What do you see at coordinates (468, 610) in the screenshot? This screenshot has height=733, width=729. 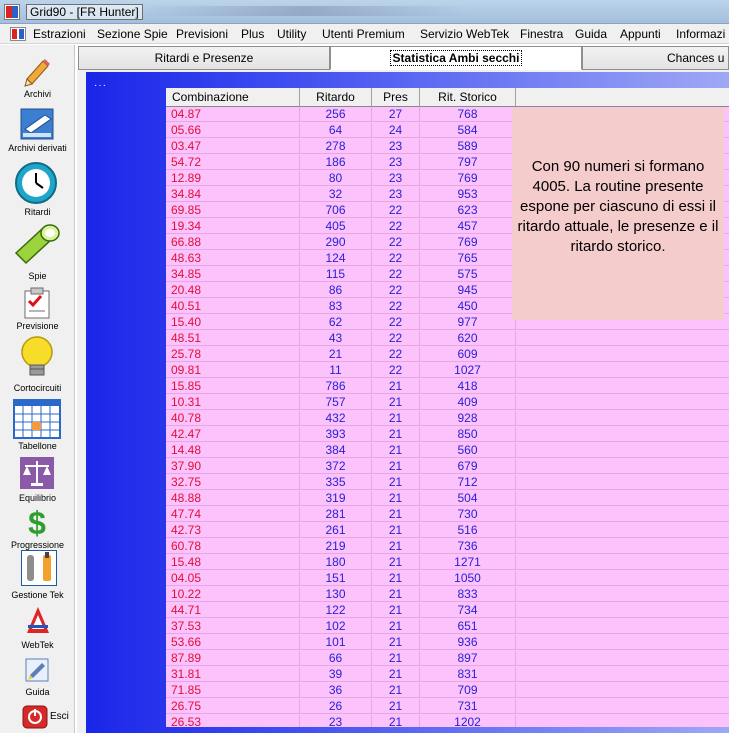 I see `cell-rit-storico: 734` at bounding box center [468, 610].